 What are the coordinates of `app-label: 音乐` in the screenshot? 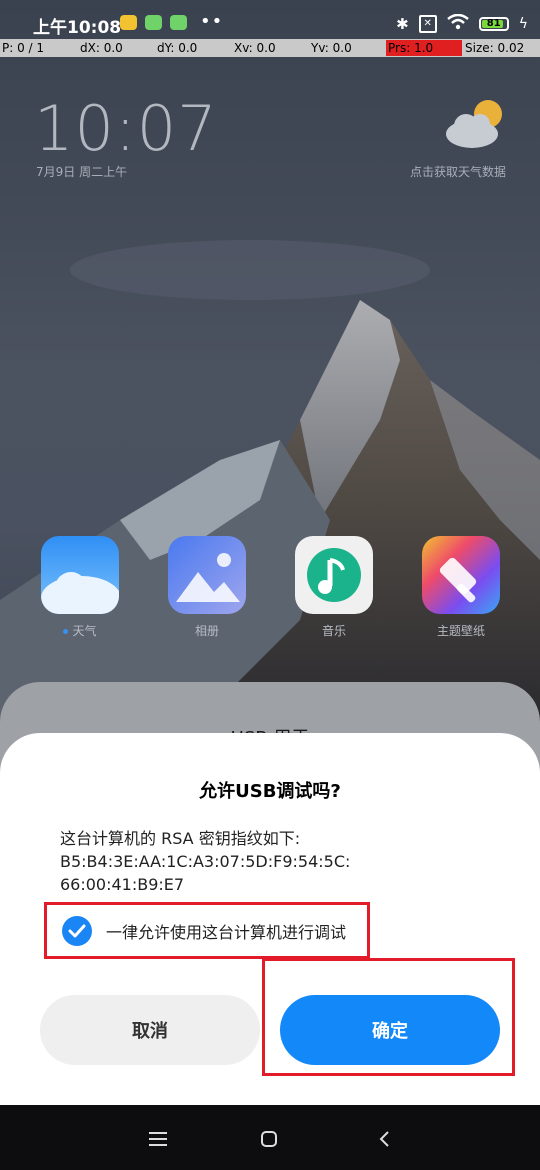 It's located at (333, 631).